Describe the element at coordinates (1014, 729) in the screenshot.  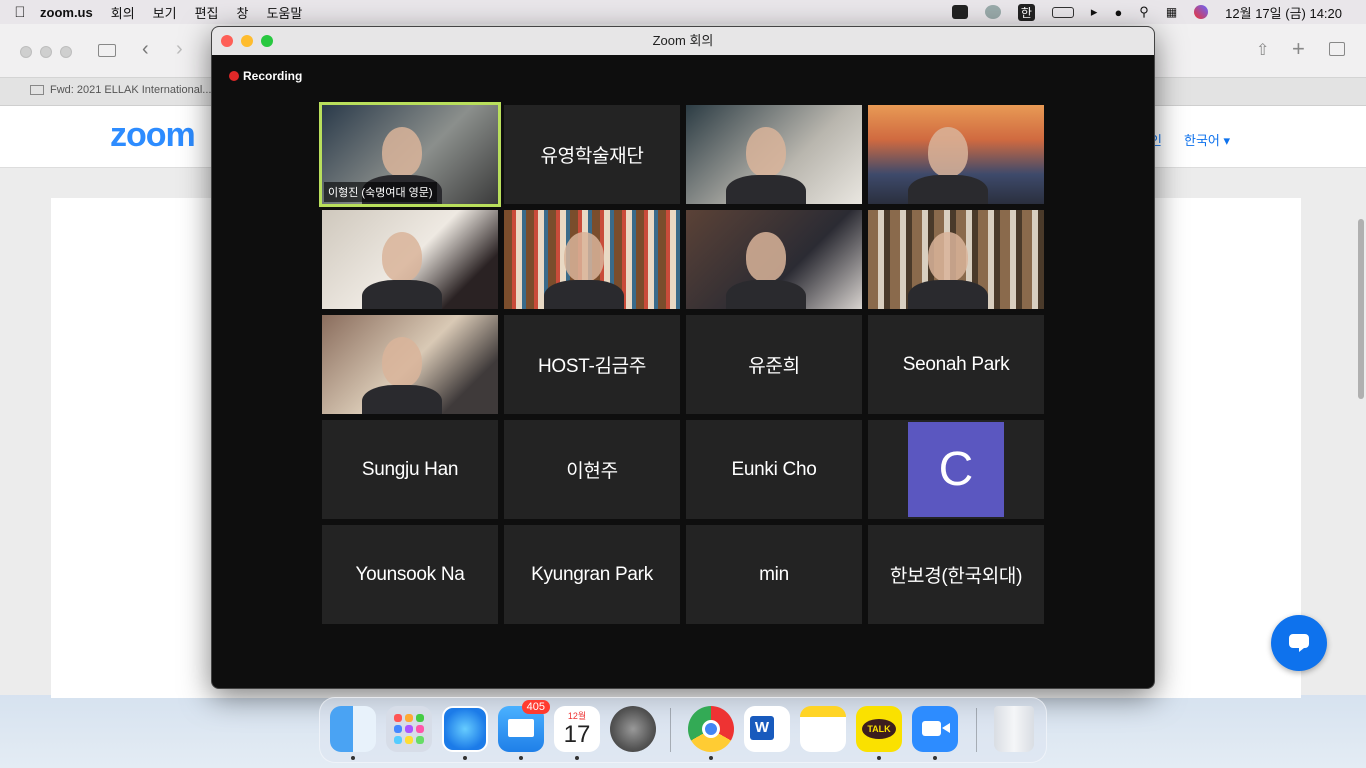
I see `trash-icon` at that location.